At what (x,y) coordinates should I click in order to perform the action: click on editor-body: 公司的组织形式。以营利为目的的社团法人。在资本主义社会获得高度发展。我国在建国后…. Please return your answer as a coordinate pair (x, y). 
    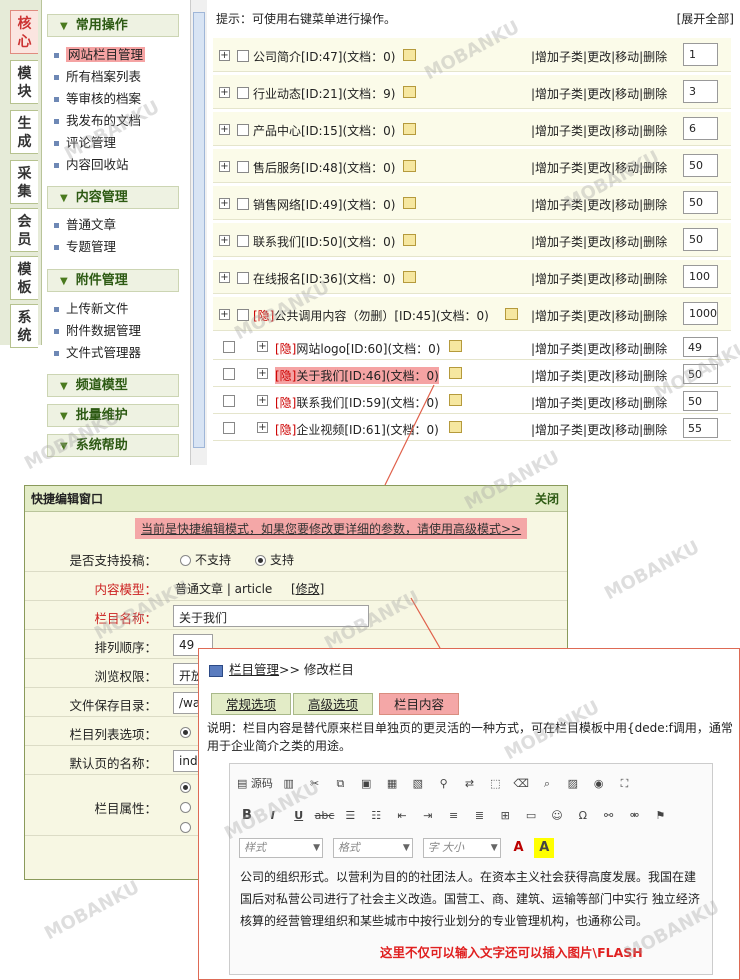
    Looking at the image, I should click on (470, 899).